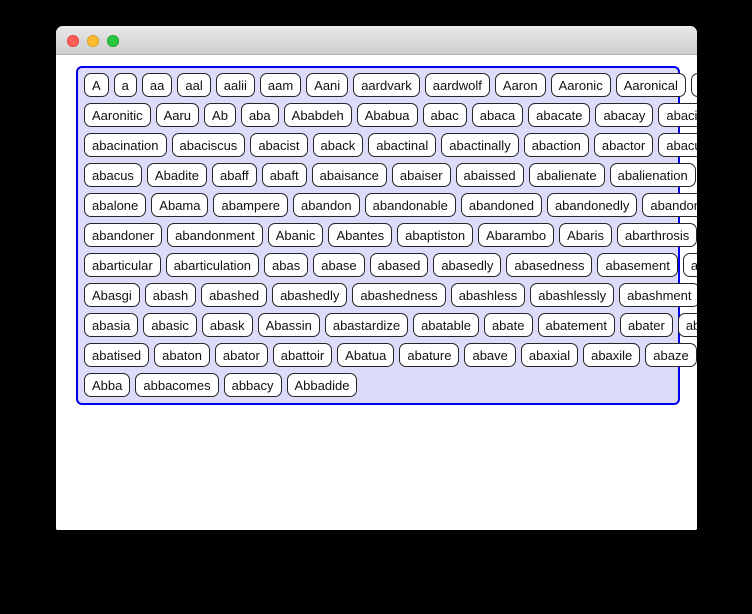 This screenshot has height=614, width=752. Describe the element at coordinates (693, 85) in the screenshot. I see `tag-item: Aaronite` at that location.